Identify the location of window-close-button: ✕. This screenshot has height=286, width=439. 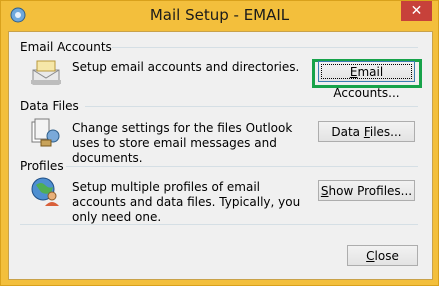
(416, 11).